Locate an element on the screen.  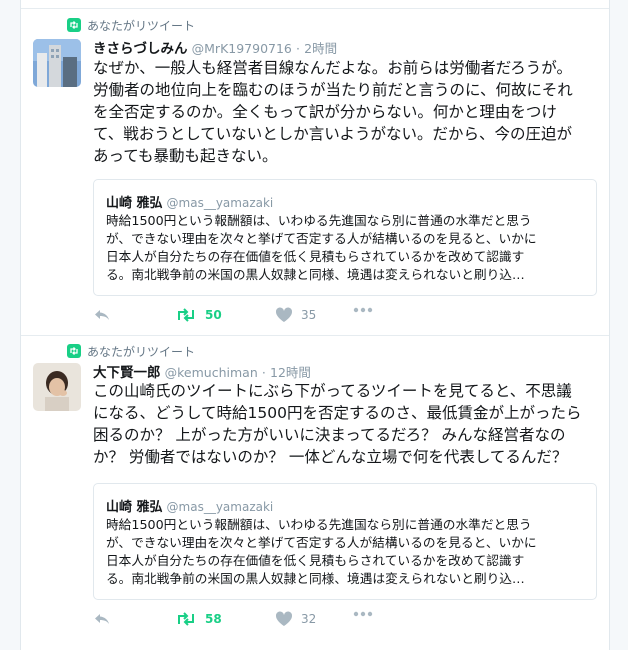
user-name: きさらづしみん is located at coordinates (140, 49).